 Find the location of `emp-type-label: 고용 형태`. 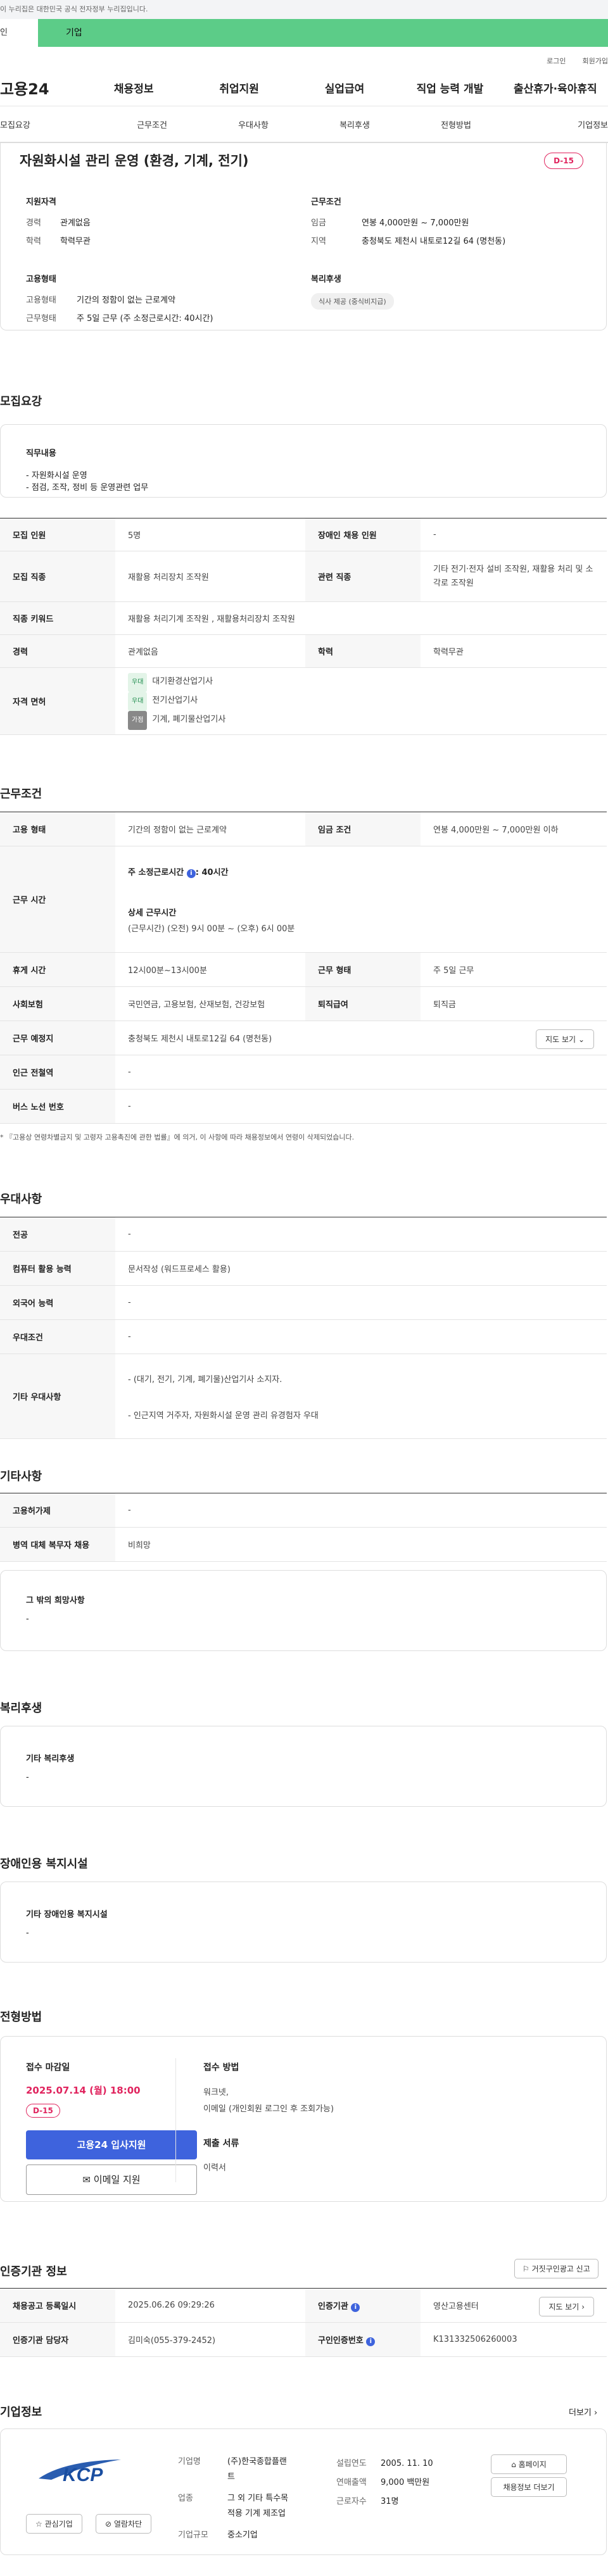

emp-type-label: 고용 형태 is located at coordinates (57, 829).